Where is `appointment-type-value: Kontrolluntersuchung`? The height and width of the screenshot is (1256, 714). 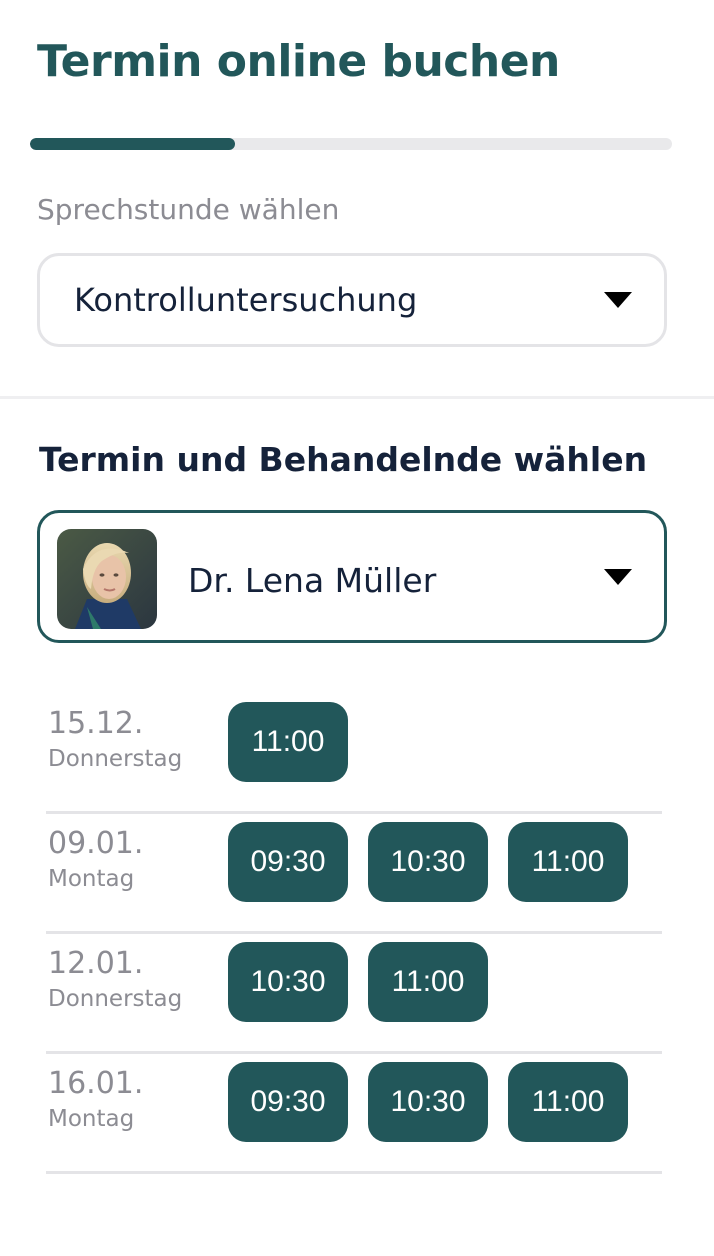 appointment-type-value: Kontrolluntersuchung is located at coordinates (246, 300).